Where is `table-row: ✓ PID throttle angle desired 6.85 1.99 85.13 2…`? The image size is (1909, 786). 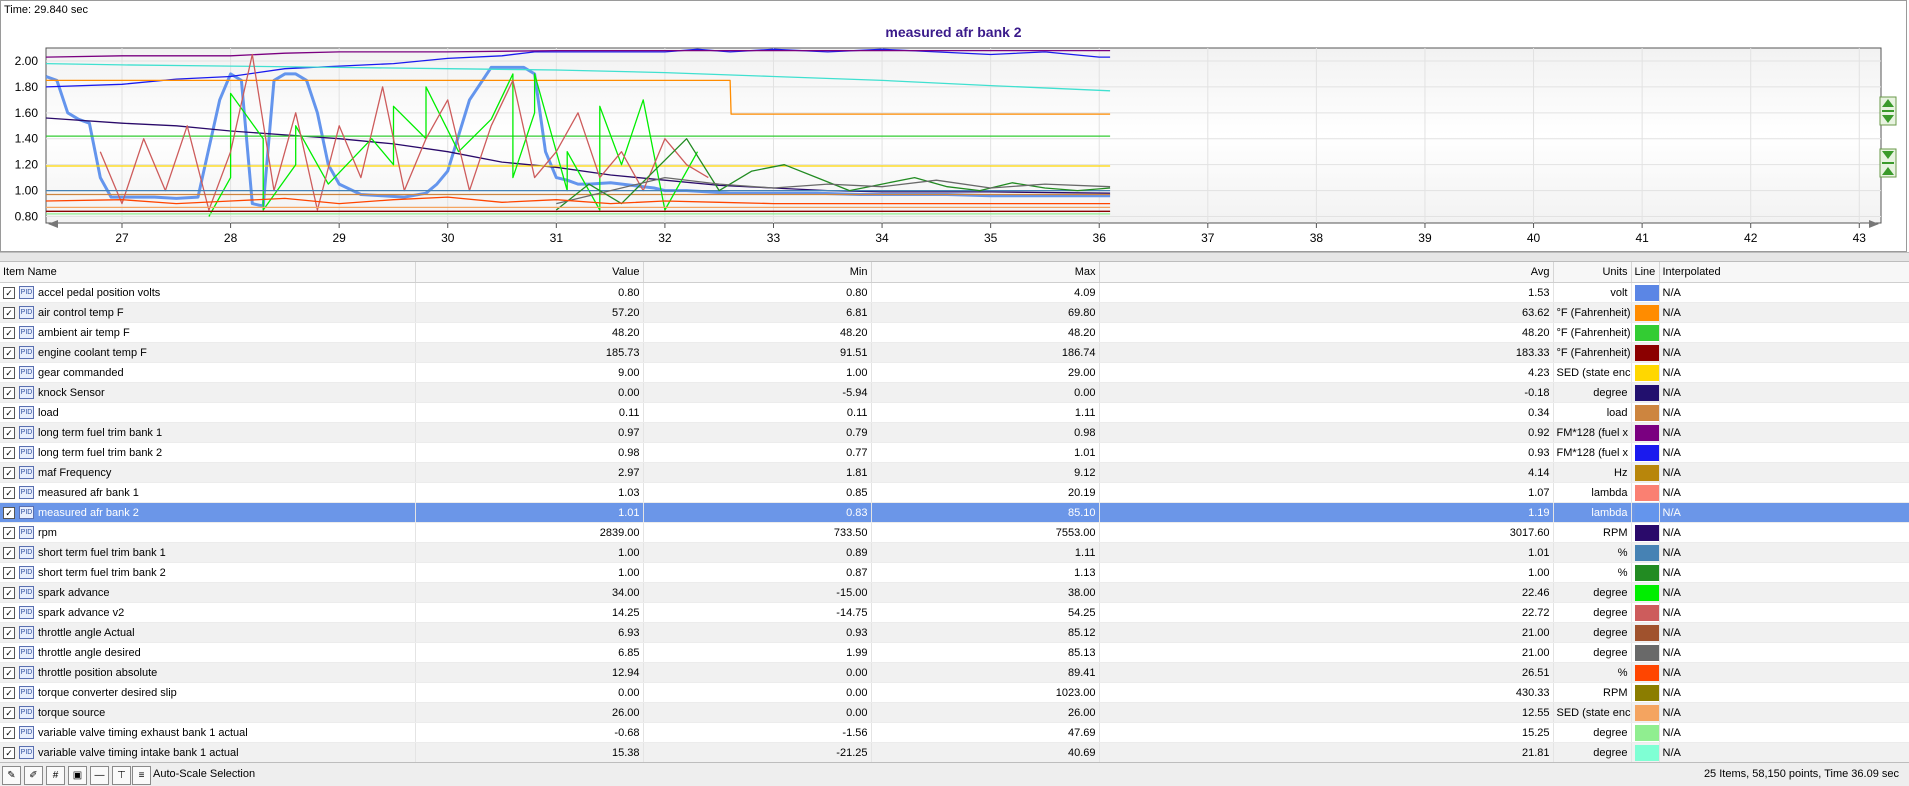 table-row: ✓ PID throttle angle desired 6.85 1.99 85.13 2… is located at coordinates (954, 652).